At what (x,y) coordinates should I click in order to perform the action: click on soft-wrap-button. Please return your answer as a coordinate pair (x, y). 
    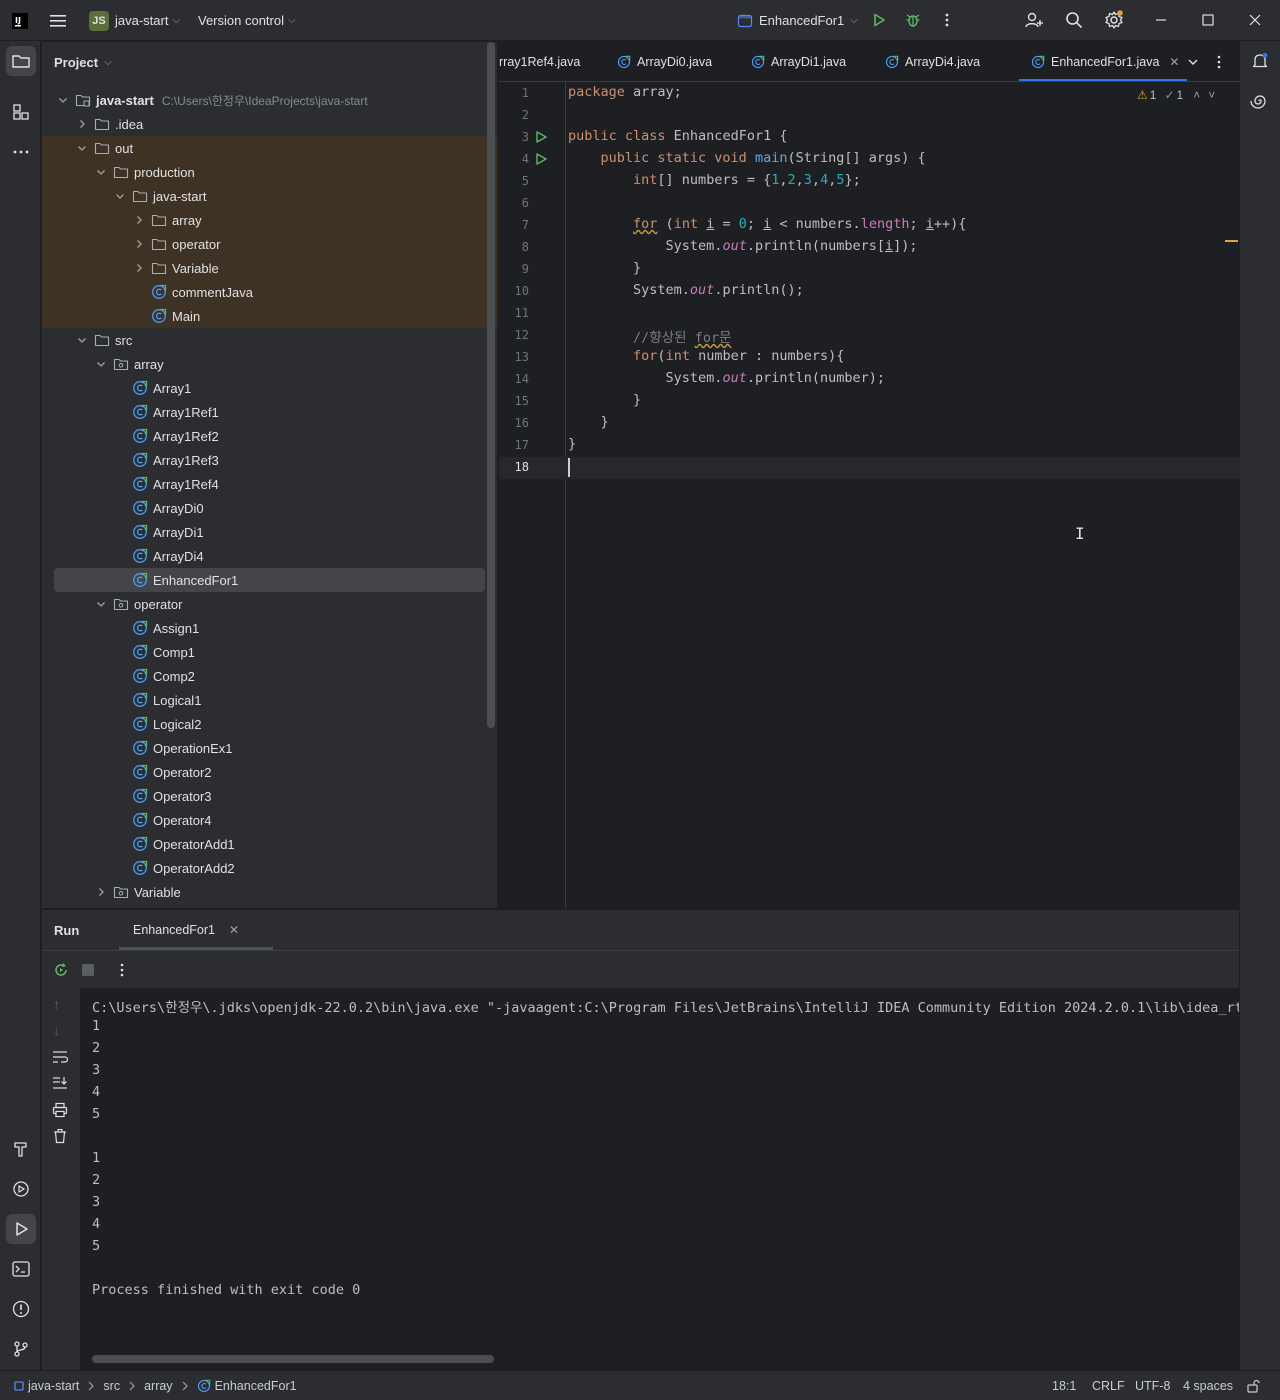
    Looking at the image, I should click on (60, 1058).